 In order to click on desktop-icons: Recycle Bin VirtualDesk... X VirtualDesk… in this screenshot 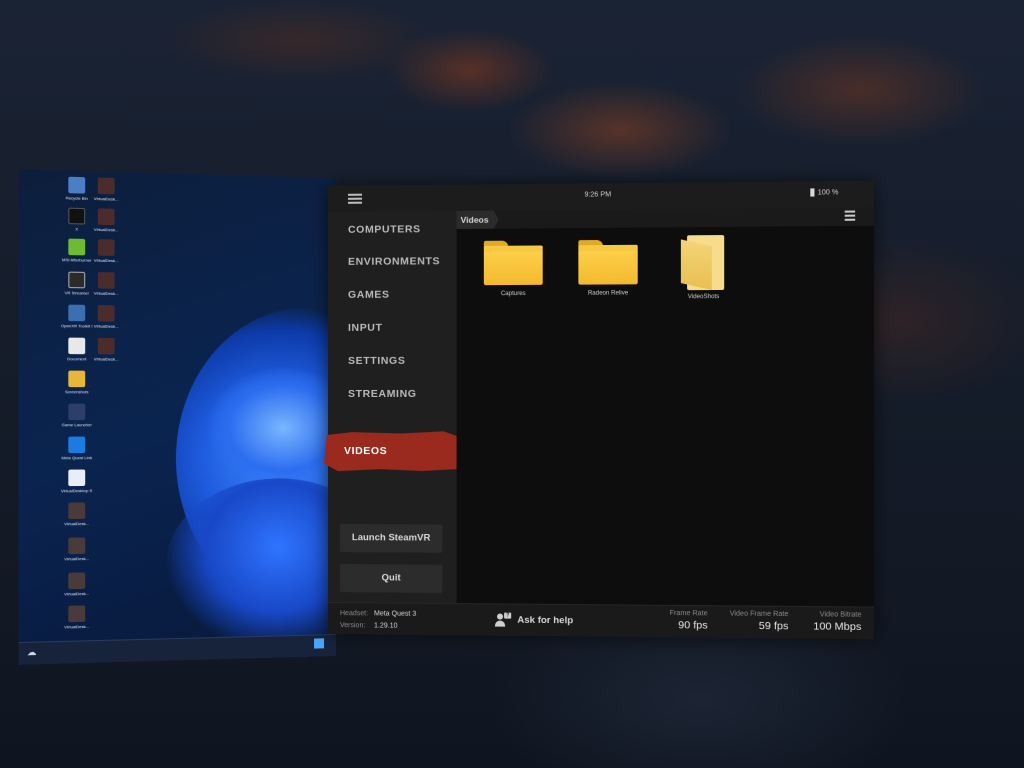, I will do `click(85, 402)`.